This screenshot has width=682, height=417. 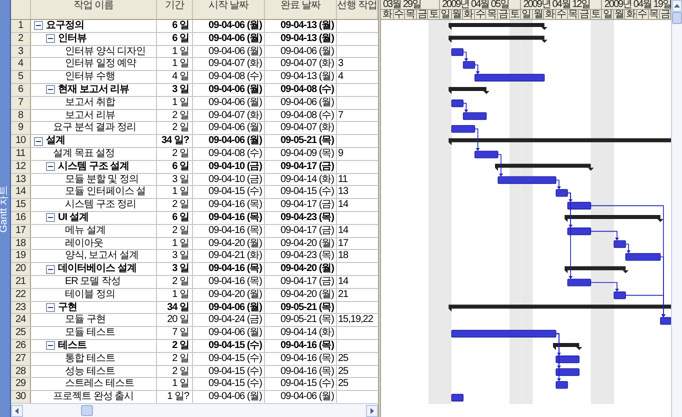 I want to click on finish-date-cell: 09-04-16 (목), so click(x=301, y=372).